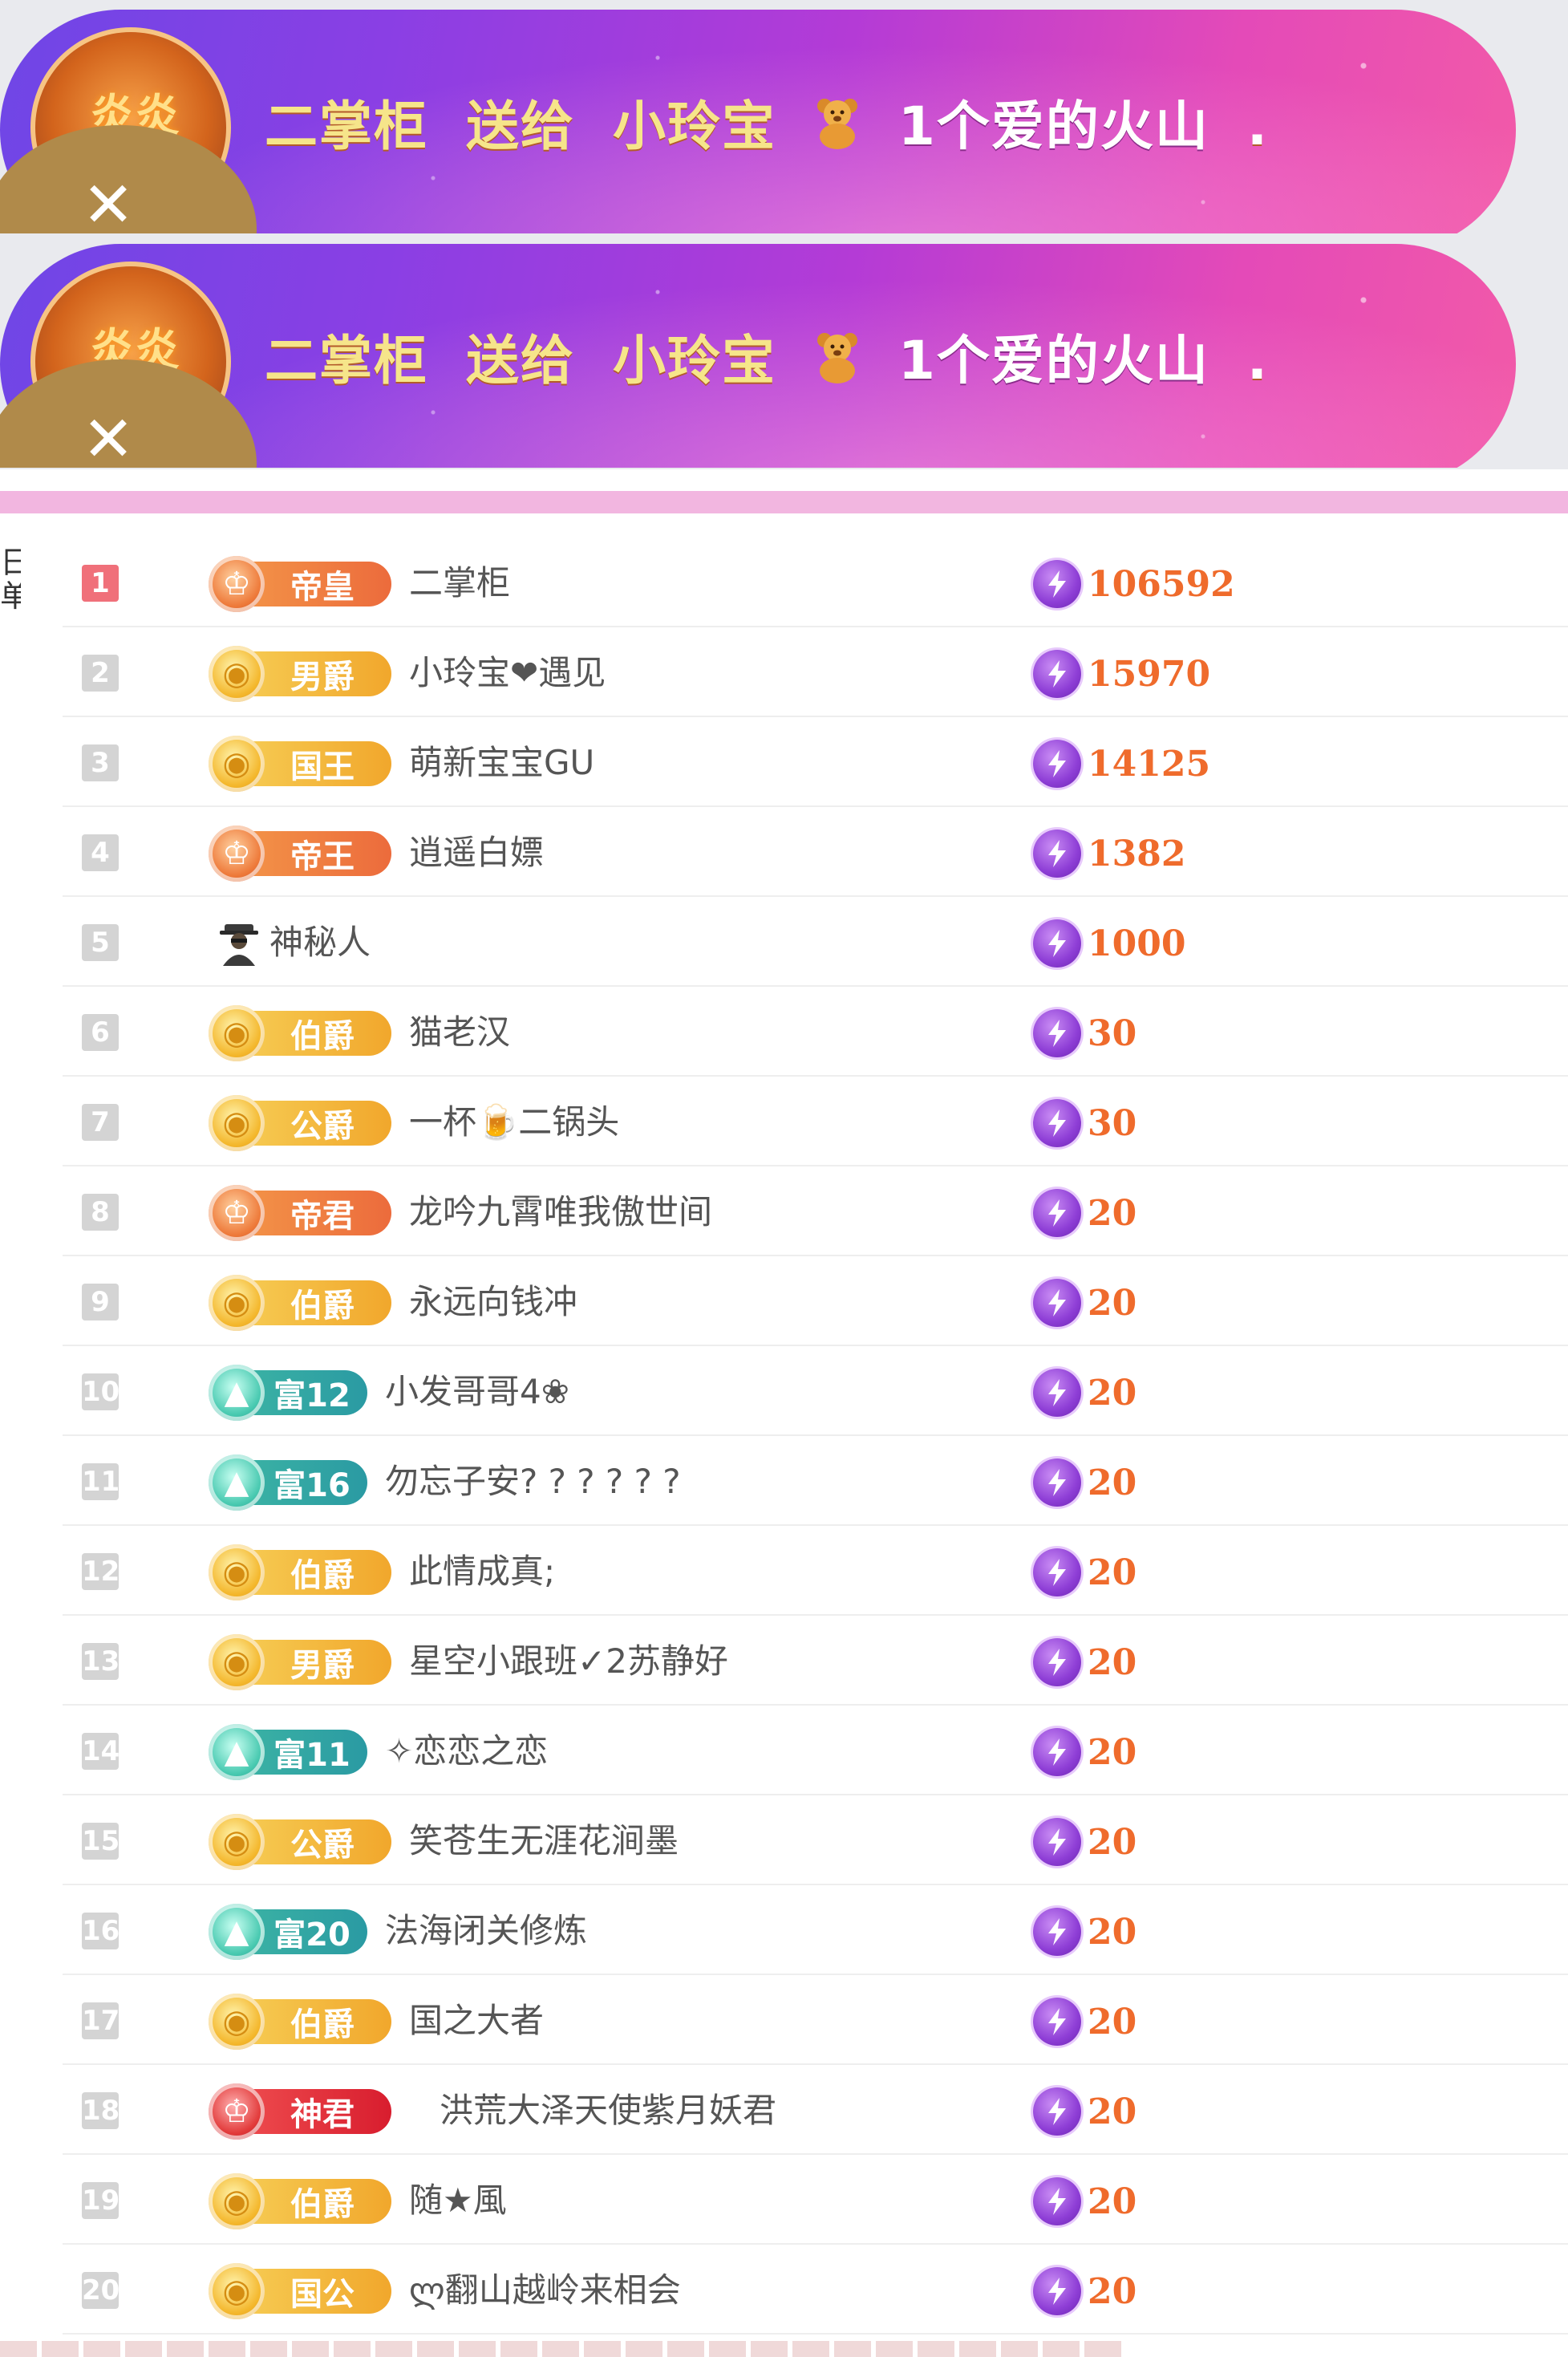 The image size is (1568, 2357). What do you see at coordinates (459, 583) in the screenshot?
I see `user-name: 二掌柜` at bounding box center [459, 583].